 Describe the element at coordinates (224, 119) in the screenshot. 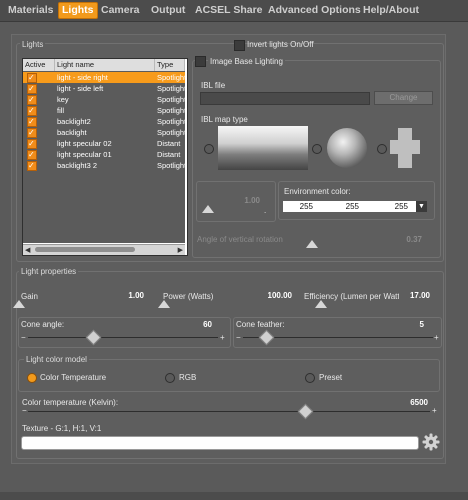

I see `ibl-map-type-label: IBL map type` at that location.